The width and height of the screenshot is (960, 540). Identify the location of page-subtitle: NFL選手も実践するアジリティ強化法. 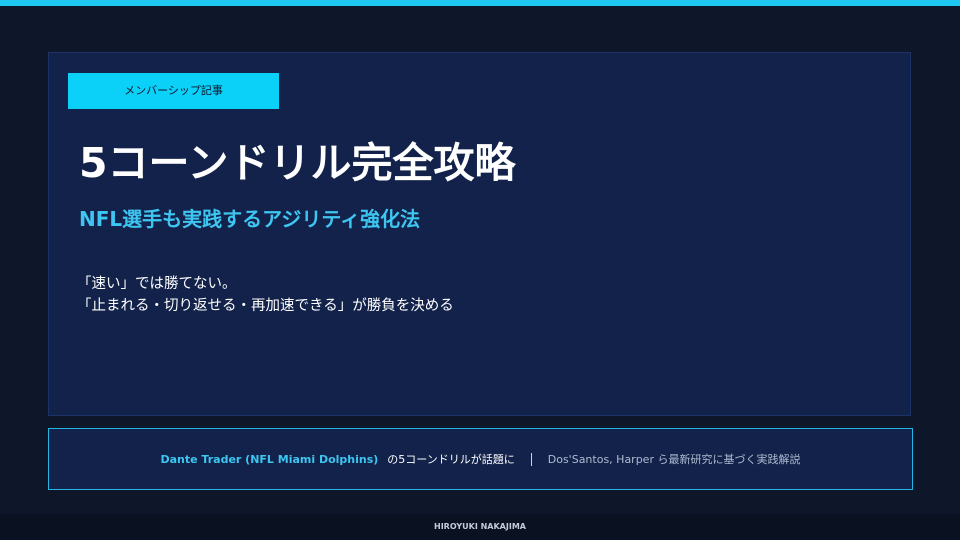
(250, 219).